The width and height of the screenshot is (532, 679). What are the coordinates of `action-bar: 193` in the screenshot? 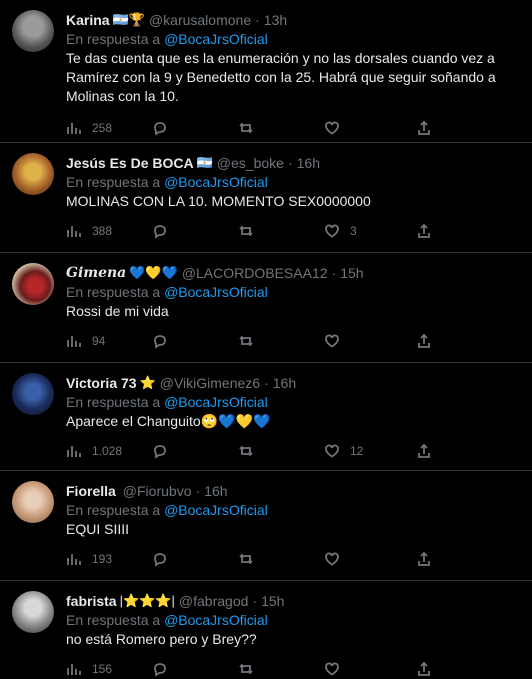 It's located at (292, 559).